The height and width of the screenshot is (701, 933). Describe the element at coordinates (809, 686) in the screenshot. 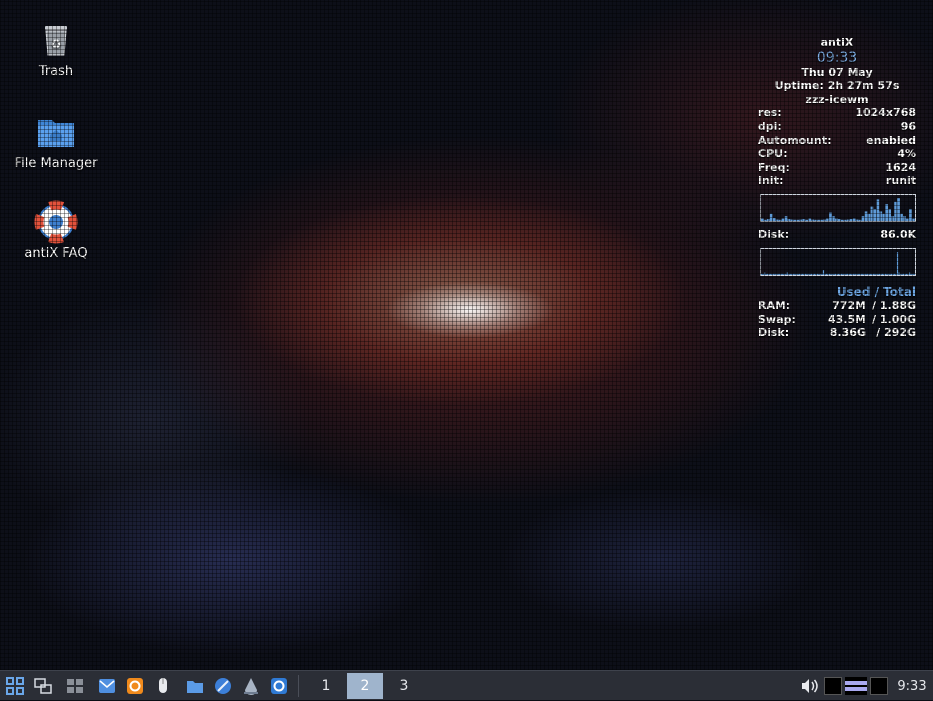

I see `volume-icon` at that location.